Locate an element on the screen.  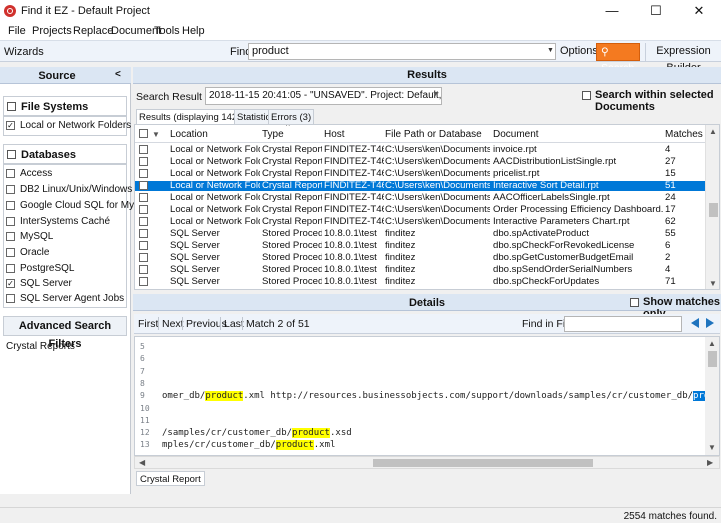
column-location: Location is located at coordinates (189, 134).